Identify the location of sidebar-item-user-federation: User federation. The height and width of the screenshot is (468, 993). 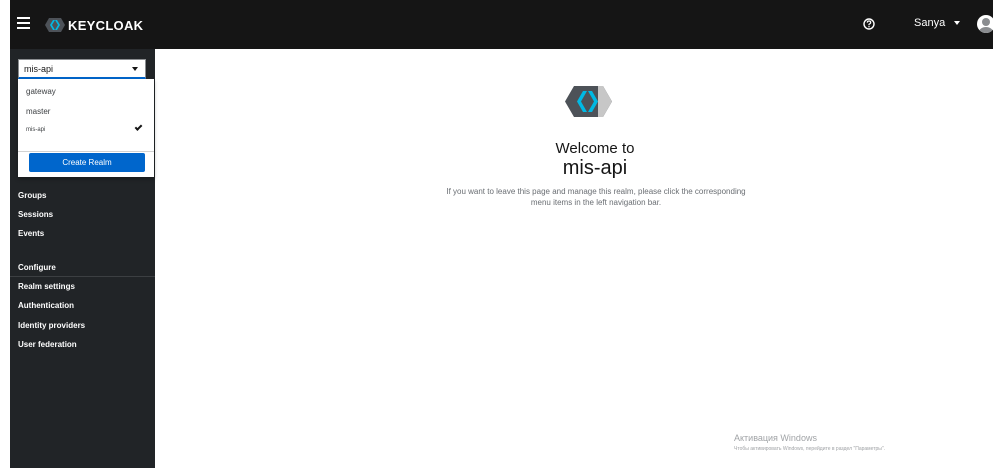
(47, 344).